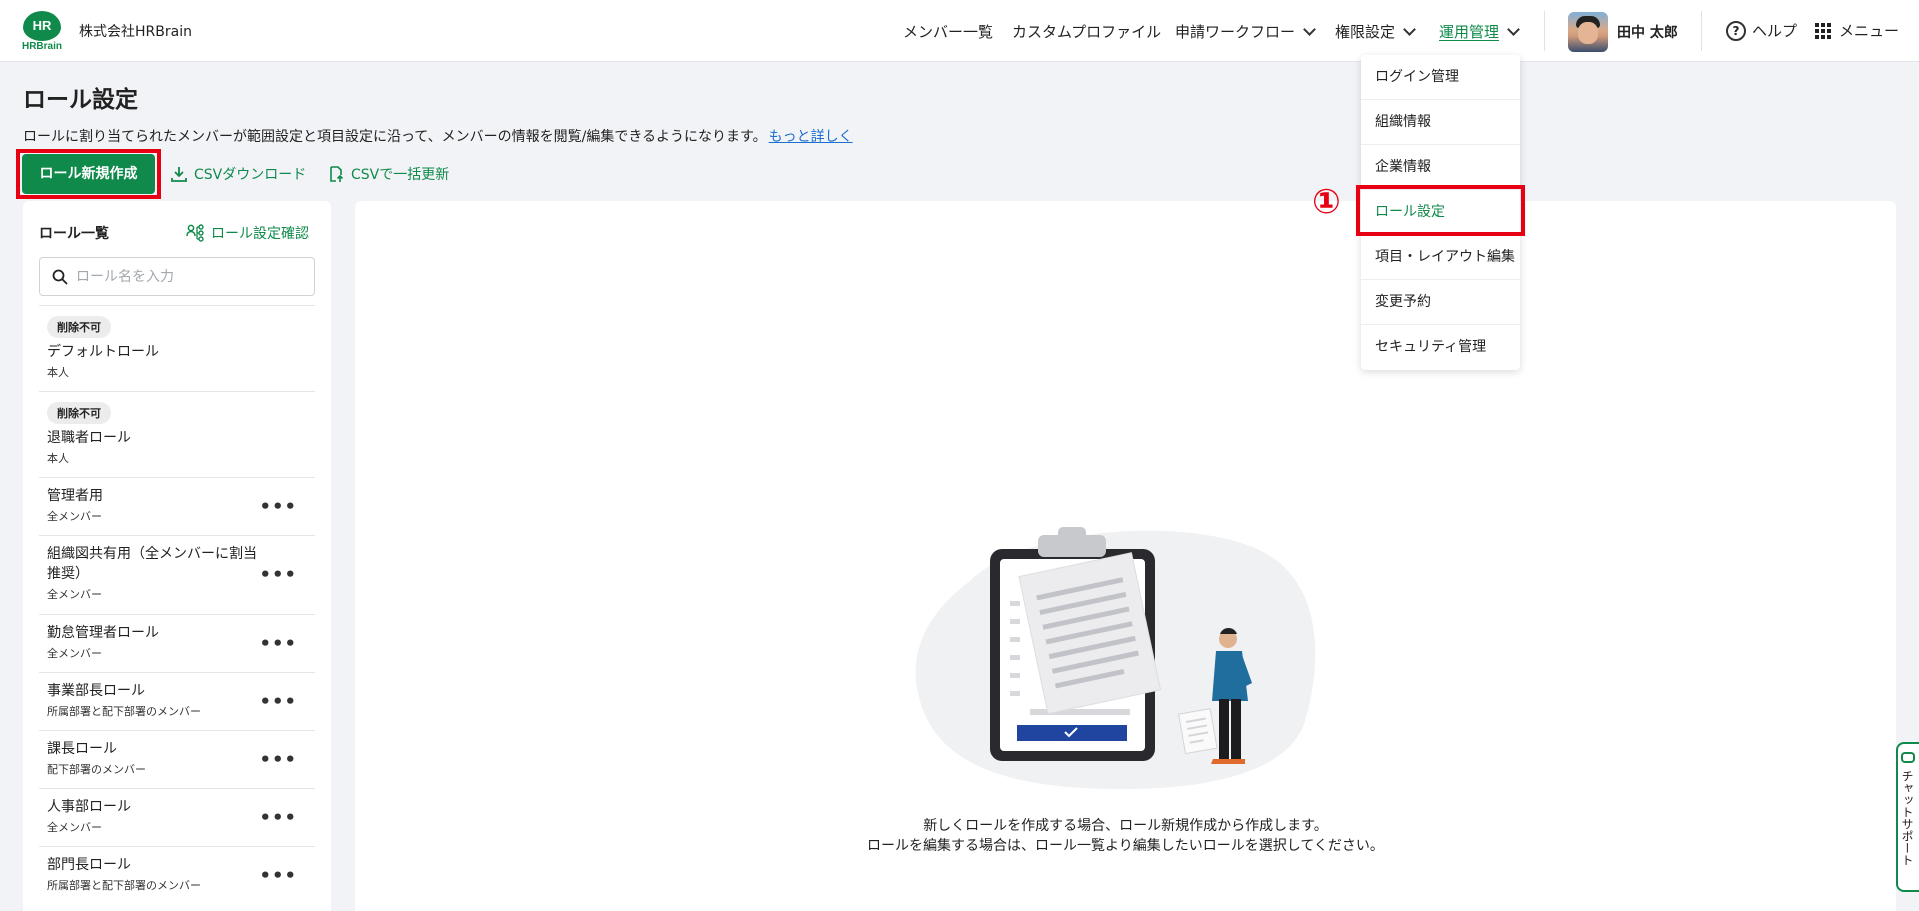 The height and width of the screenshot is (911, 1919). What do you see at coordinates (250, 175) in the screenshot?
I see `csv-download-label: CSVダウンロード` at bounding box center [250, 175].